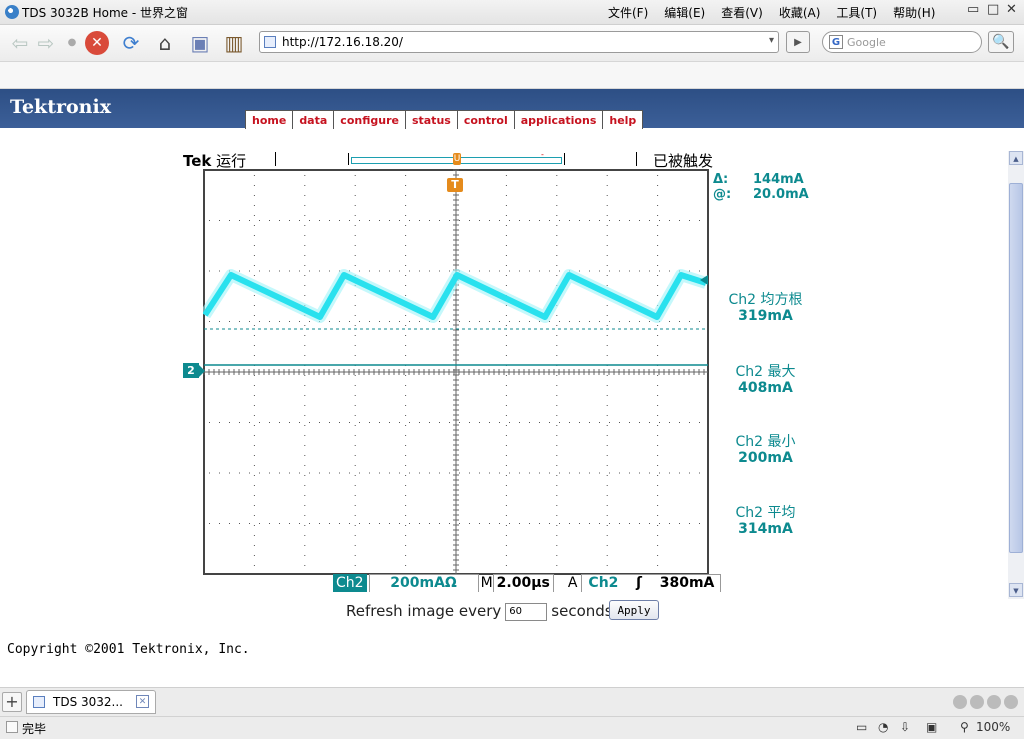 The image size is (1024, 739). Describe the element at coordinates (269, 119) in the screenshot. I see `nav-home: home` at that location.